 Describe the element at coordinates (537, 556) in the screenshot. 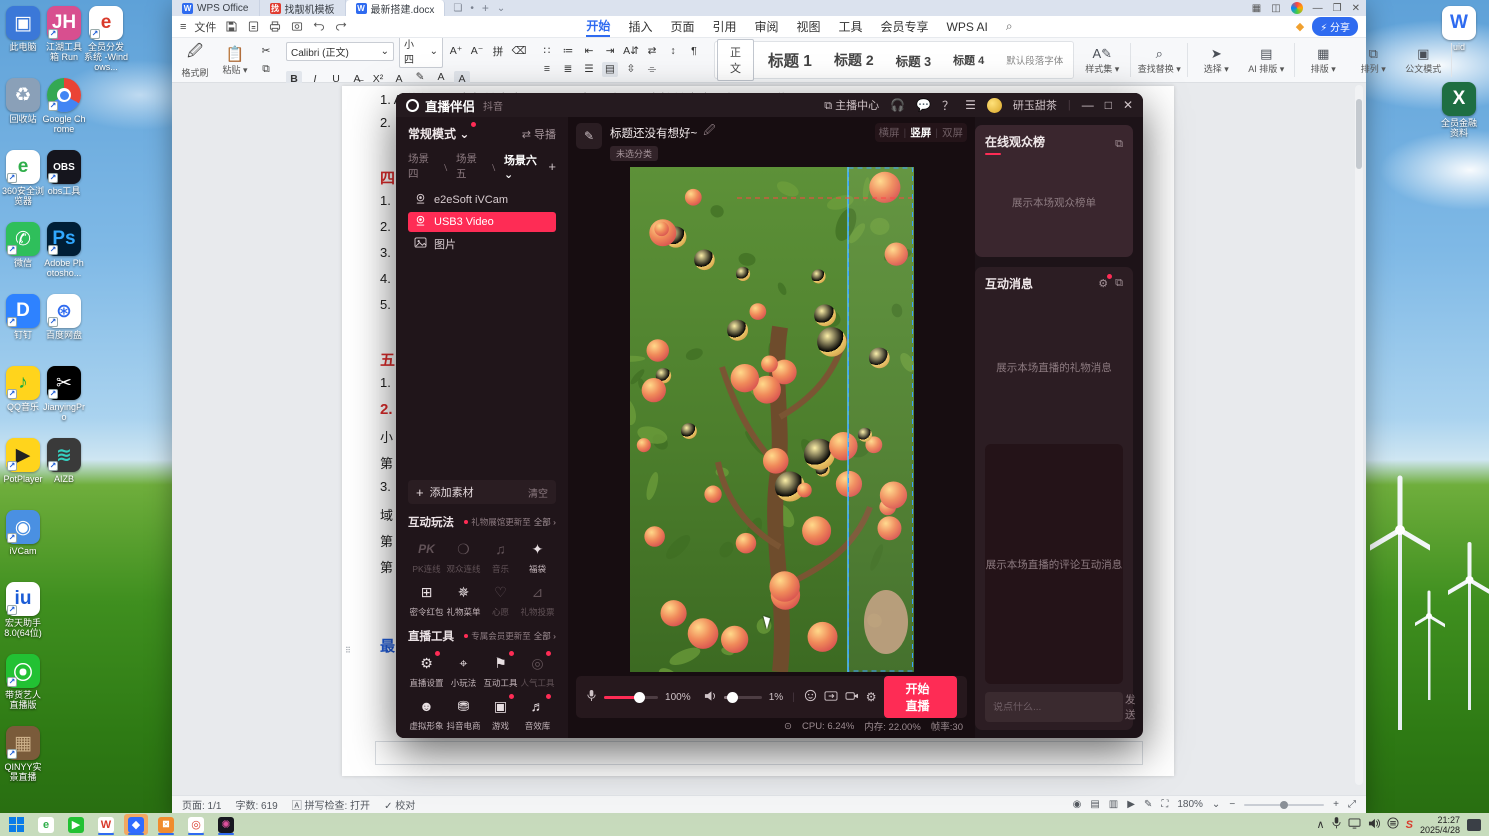

I see `feature-福袋: ✦ 福袋` at that location.